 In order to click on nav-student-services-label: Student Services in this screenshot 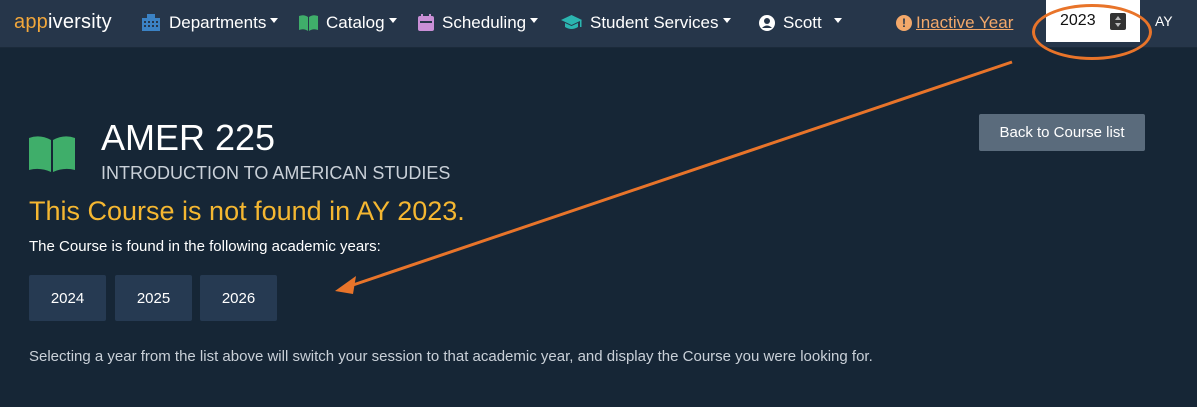, I will do `click(654, 22)`.